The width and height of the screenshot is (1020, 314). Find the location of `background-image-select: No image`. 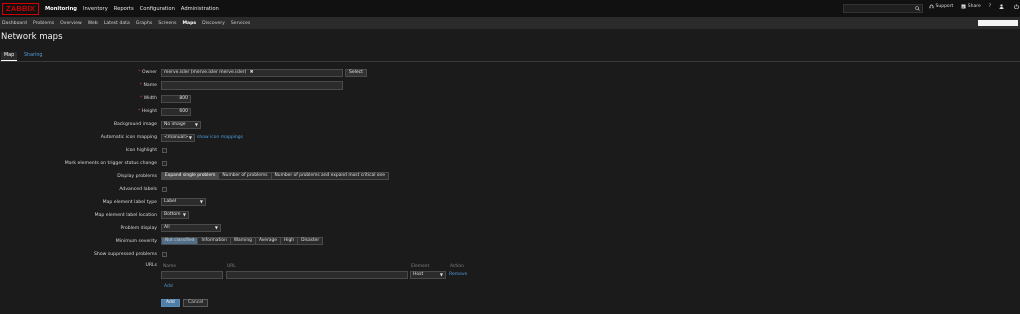

background-image-select: No image is located at coordinates (181, 125).